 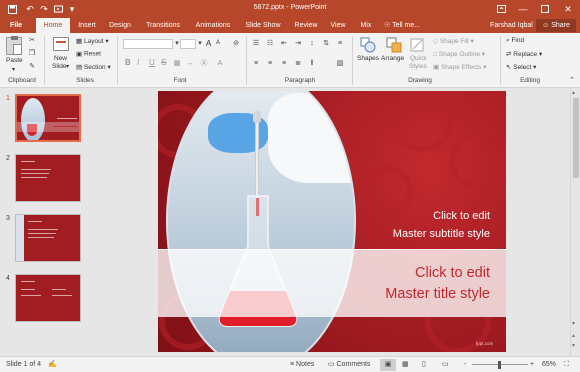 I want to click on shapes-label: Shapes, so click(x=368, y=58).